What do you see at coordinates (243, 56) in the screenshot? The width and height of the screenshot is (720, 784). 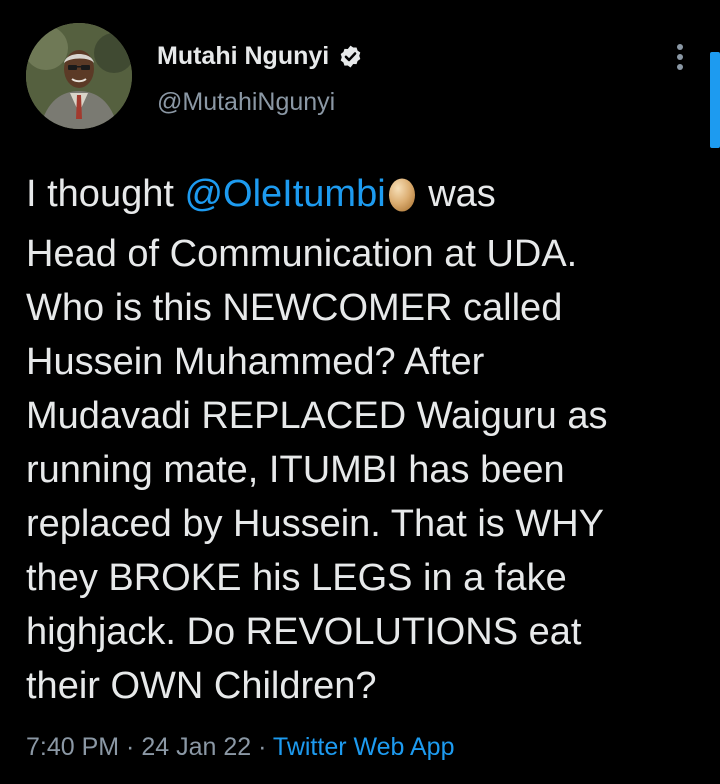 I see `author-display-name: Mutahi Ngunyi` at bounding box center [243, 56].